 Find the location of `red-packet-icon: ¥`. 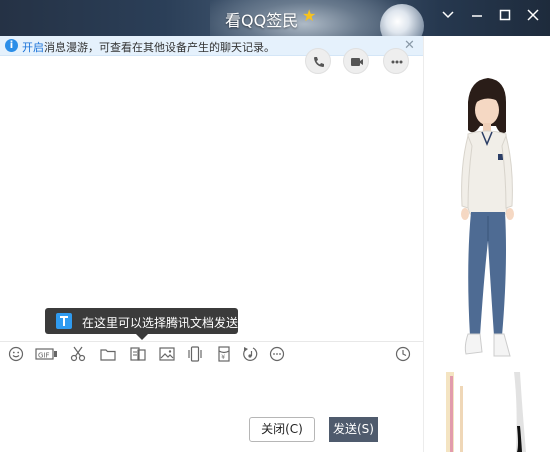

red-packet-icon: ¥ is located at coordinates (224, 354).